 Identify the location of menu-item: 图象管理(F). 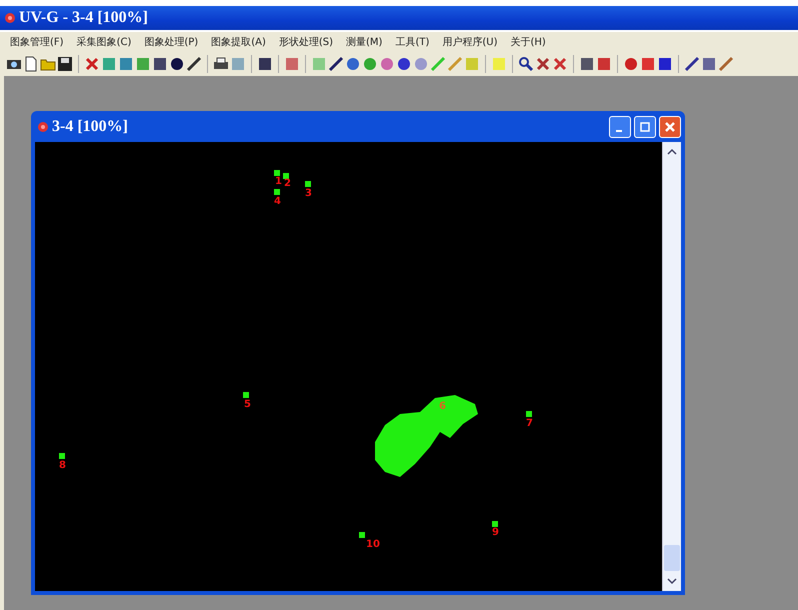
(37, 42).